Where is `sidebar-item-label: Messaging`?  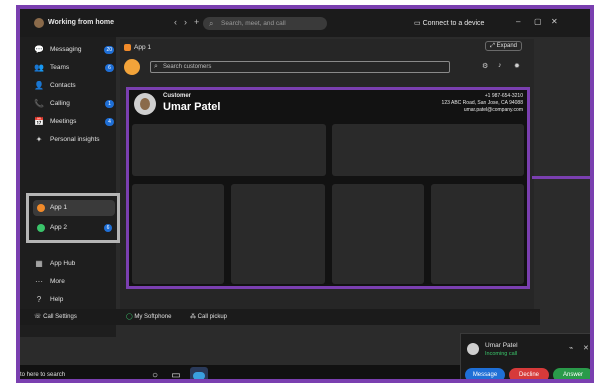 sidebar-item-label: Messaging is located at coordinates (66, 49).